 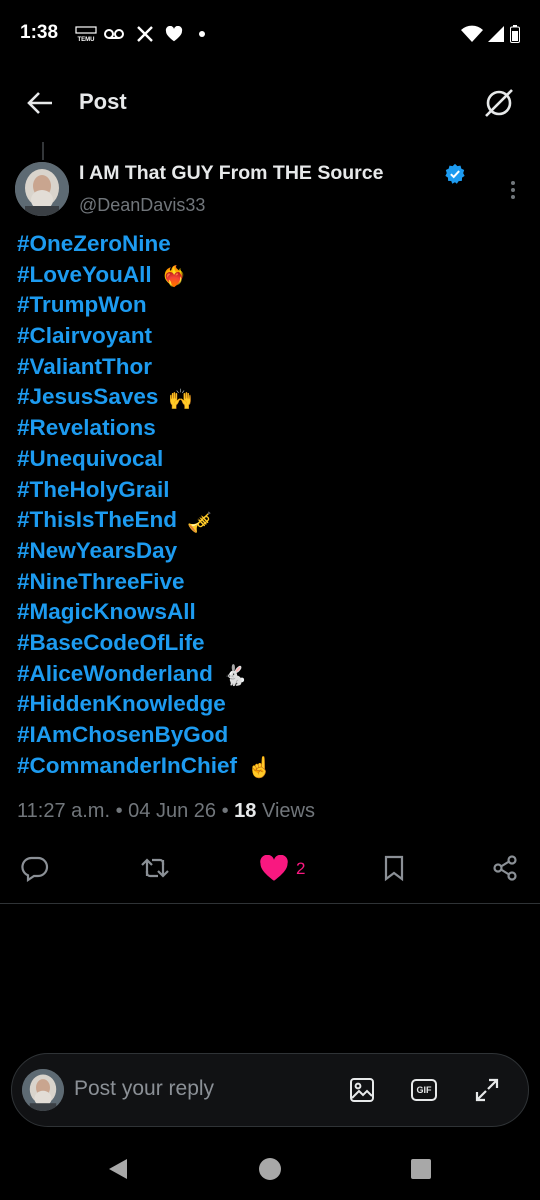 I want to click on hashtag-line: #BaseCodeOfLife, so click(x=267, y=643).